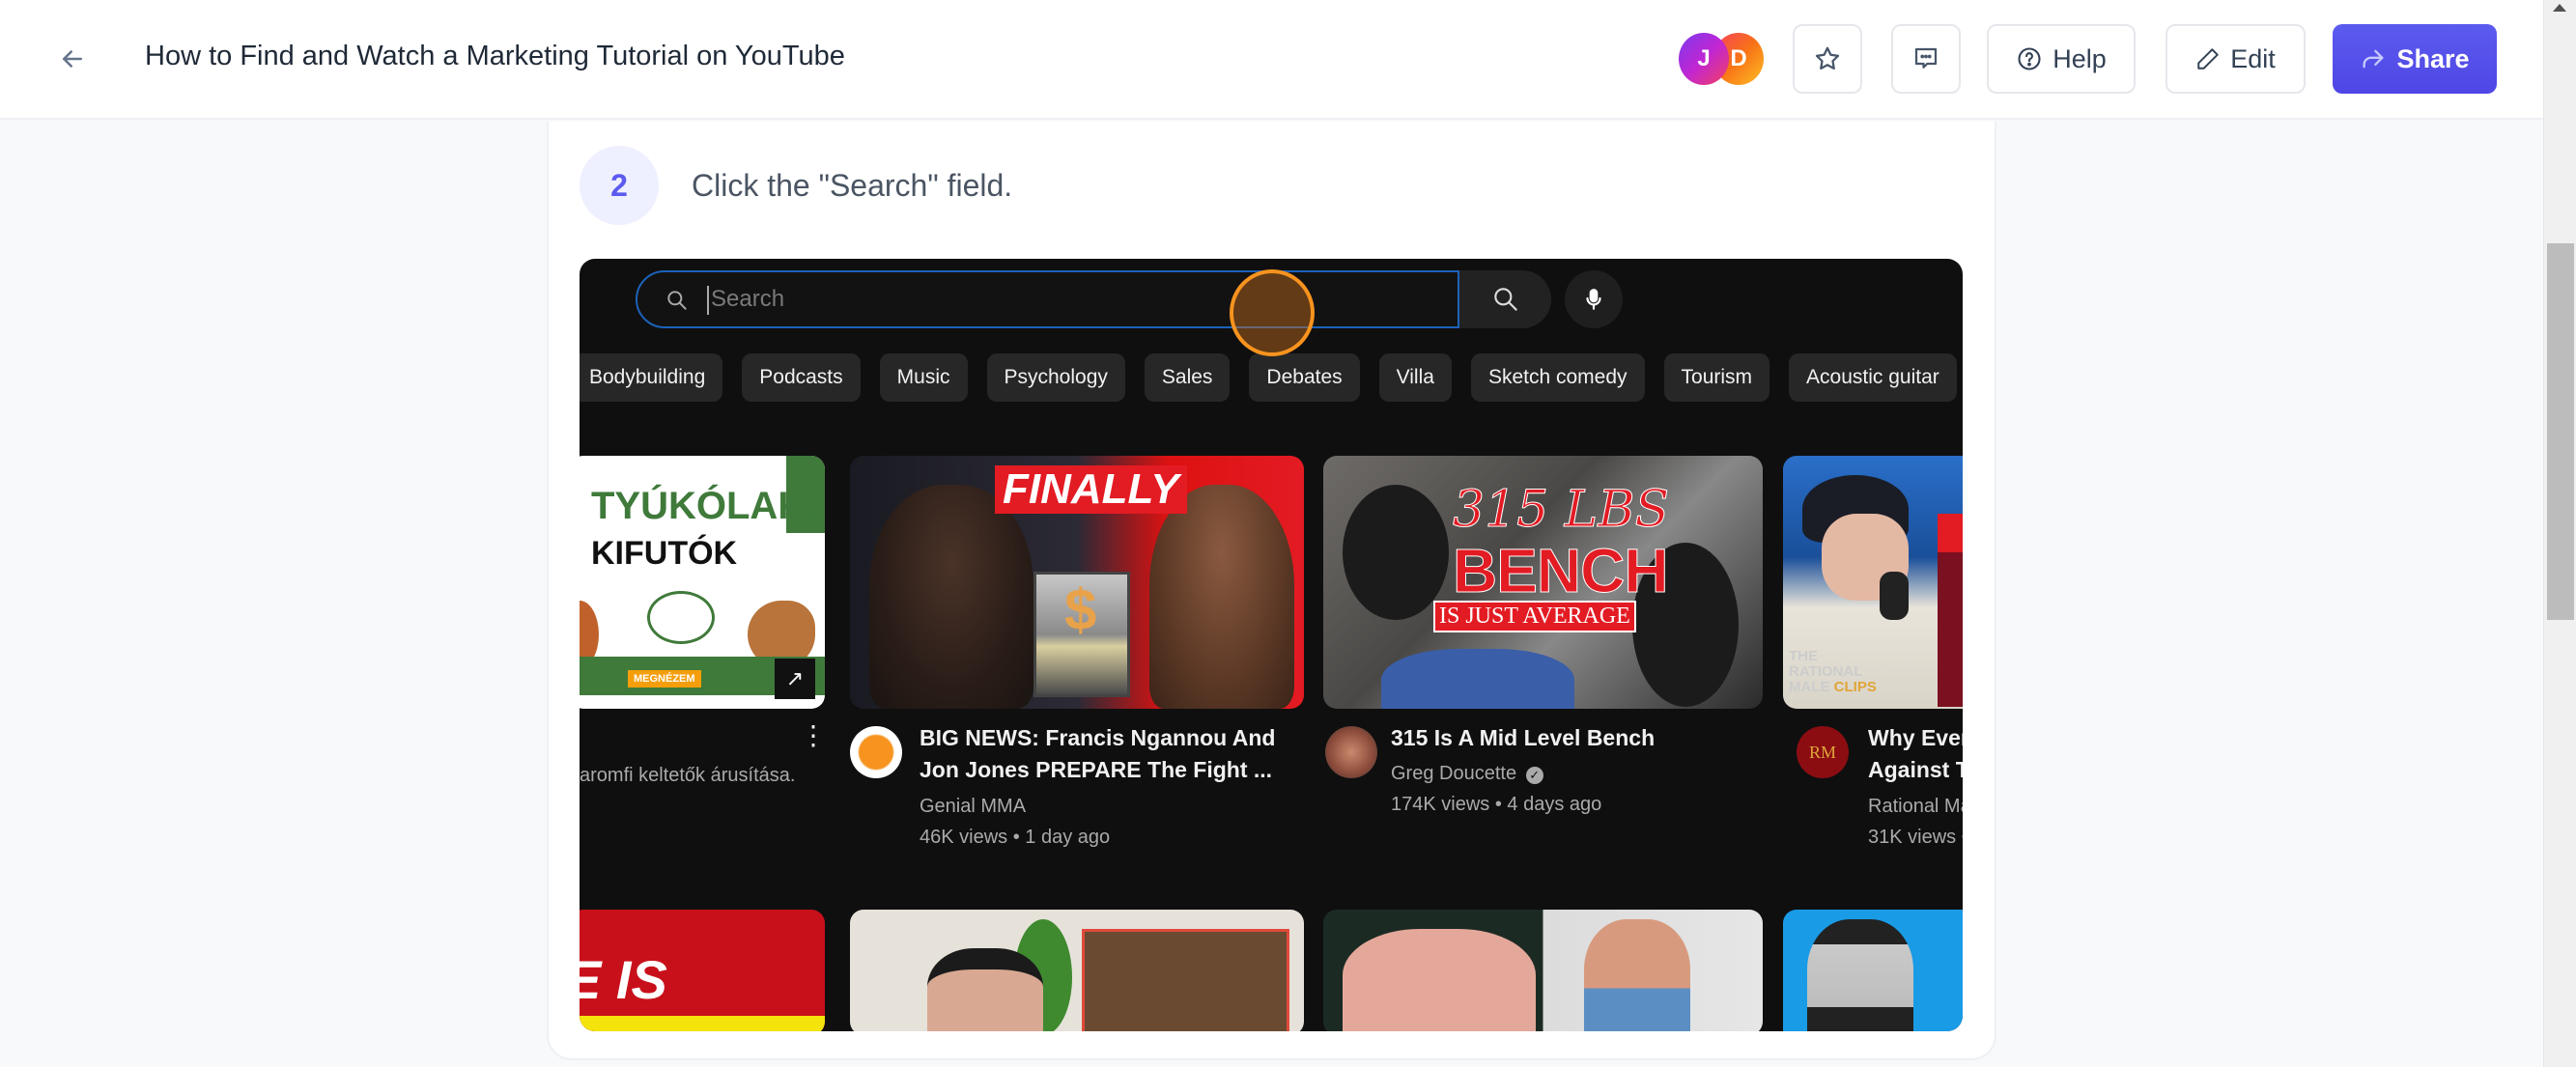 The width and height of the screenshot is (2576, 1067). What do you see at coordinates (664, 553) in the screenshot?
I see `ad-thumb-text: KIFUTÓK` at bounding box center [664, 553].